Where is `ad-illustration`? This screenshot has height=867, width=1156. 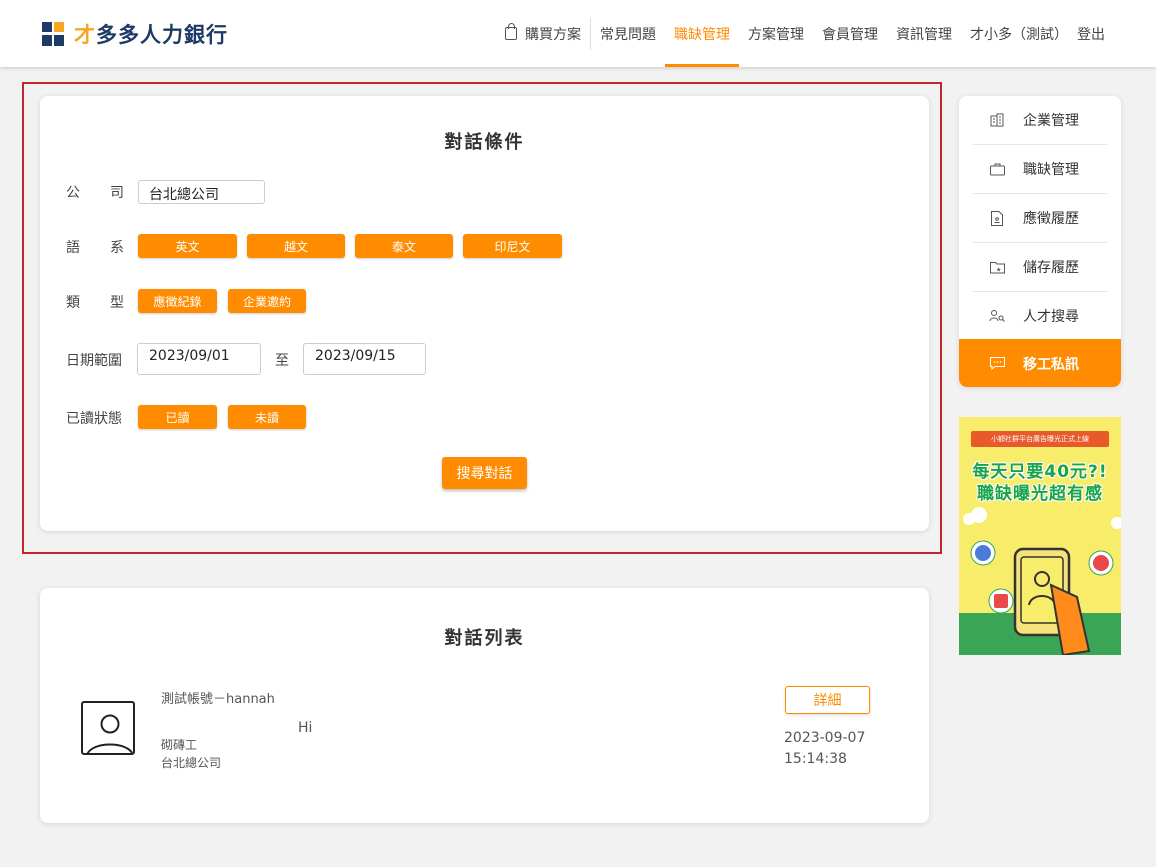 ad-illustration is located at coordinates (1040, 581).